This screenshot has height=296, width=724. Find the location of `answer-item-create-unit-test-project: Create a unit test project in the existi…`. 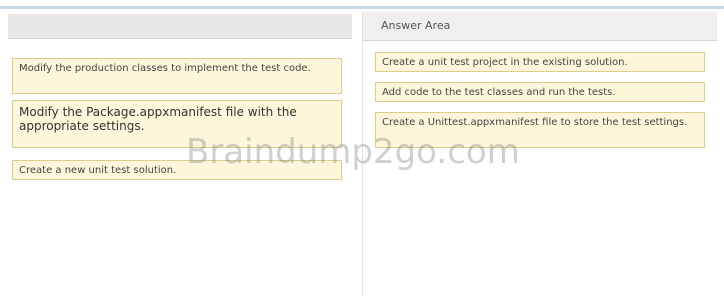

answer-item-create-unit-test-project: Create a unit test project in the existi… is located at coordinates (540, 62).